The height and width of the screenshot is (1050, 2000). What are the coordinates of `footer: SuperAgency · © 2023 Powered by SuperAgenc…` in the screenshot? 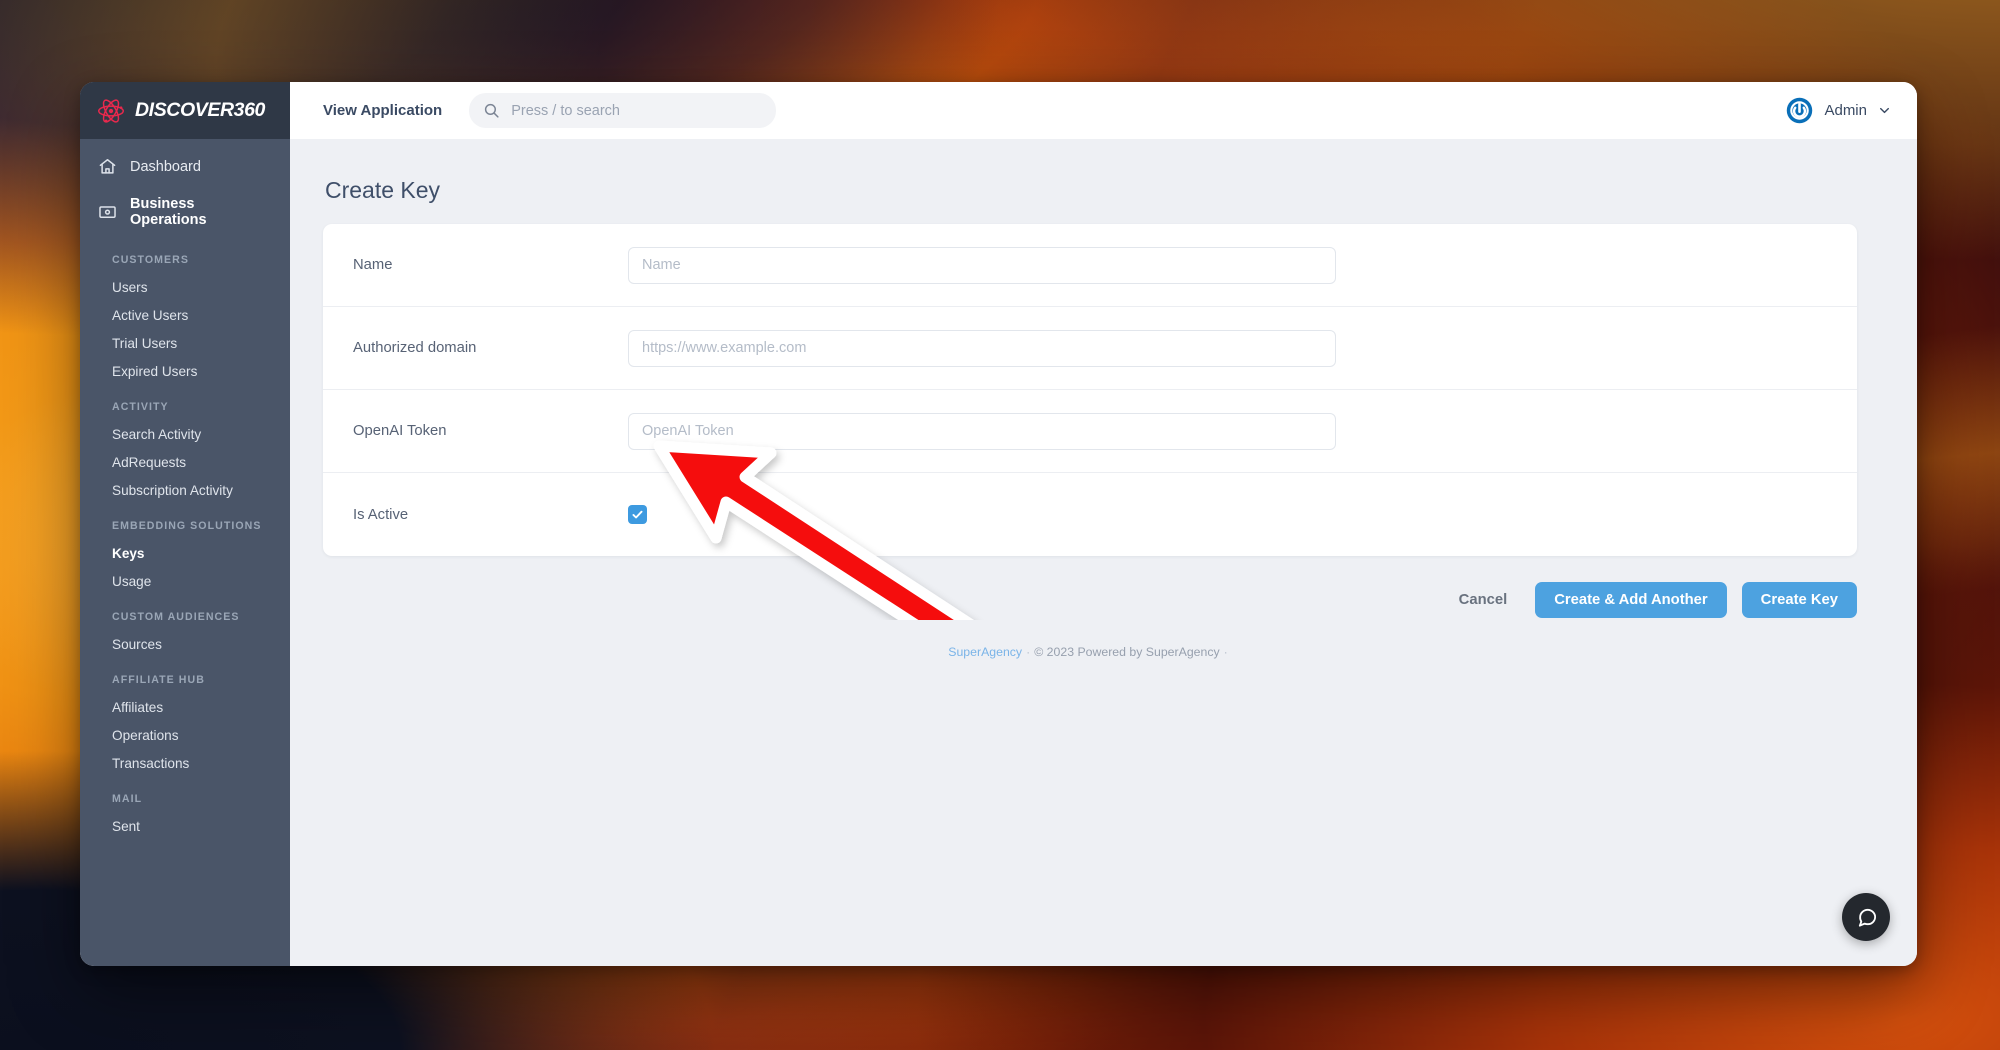 It's located at (1090, 652).